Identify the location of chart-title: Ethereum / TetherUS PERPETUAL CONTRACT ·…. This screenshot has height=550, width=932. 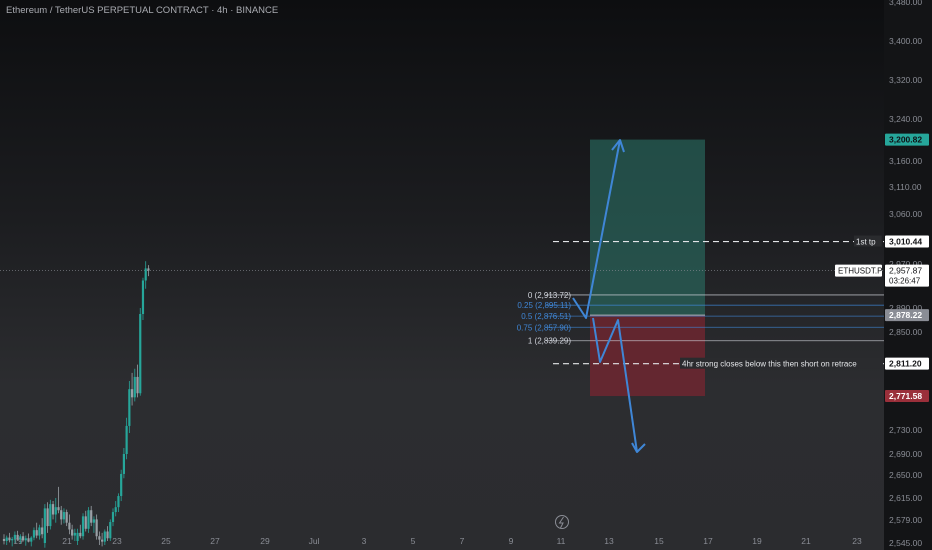
(142, 10).